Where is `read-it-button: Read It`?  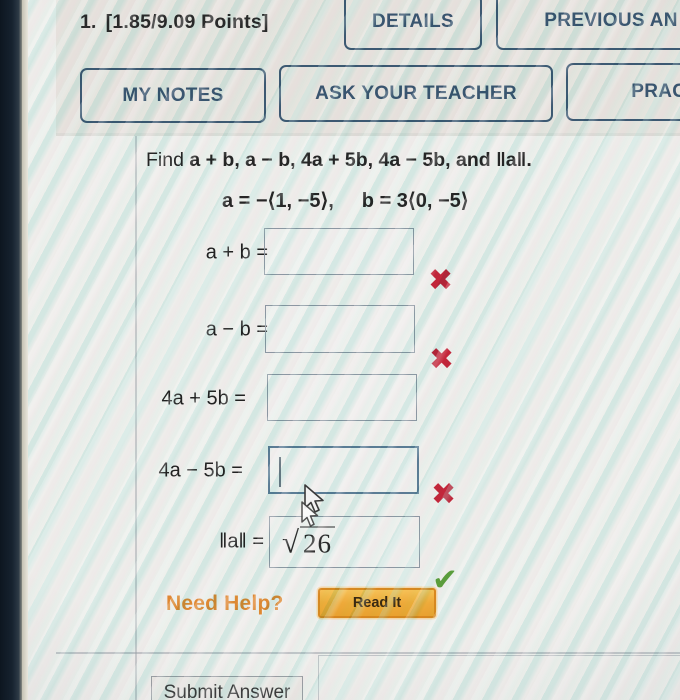 read-it-button: Read It is located at coordinates (377, 603).